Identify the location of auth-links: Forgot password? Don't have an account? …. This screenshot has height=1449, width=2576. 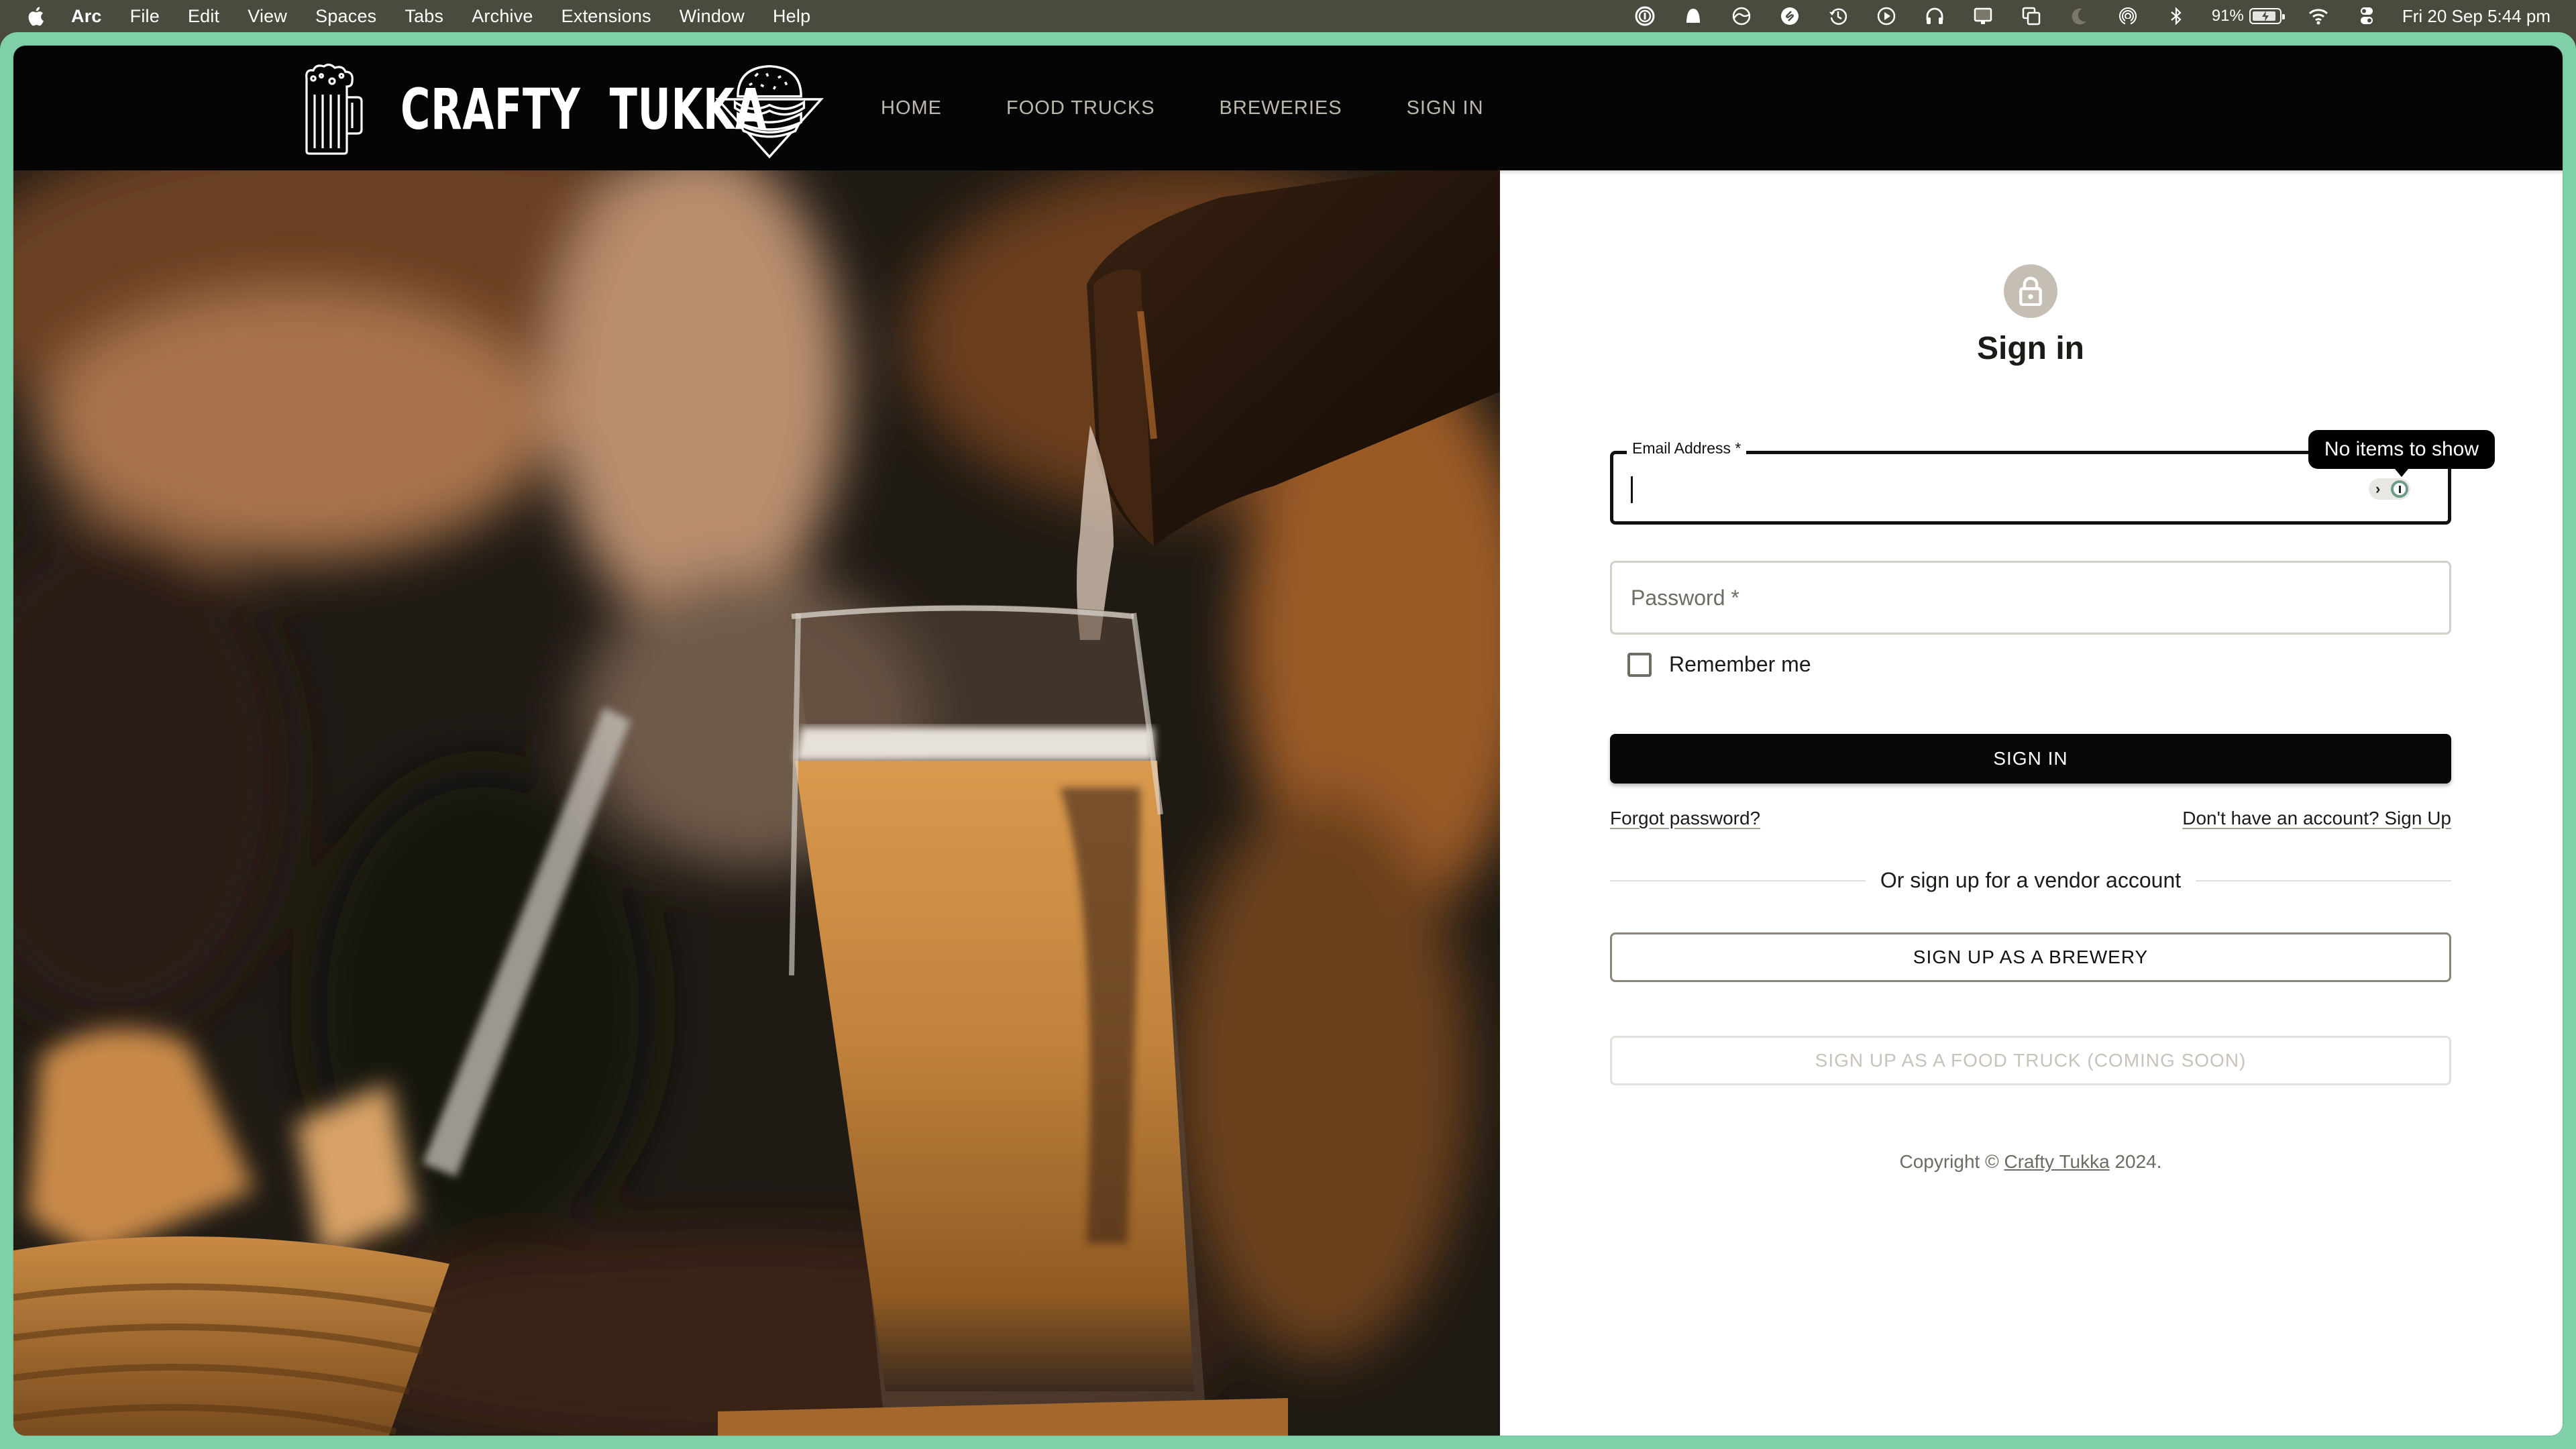
(2030, 818).